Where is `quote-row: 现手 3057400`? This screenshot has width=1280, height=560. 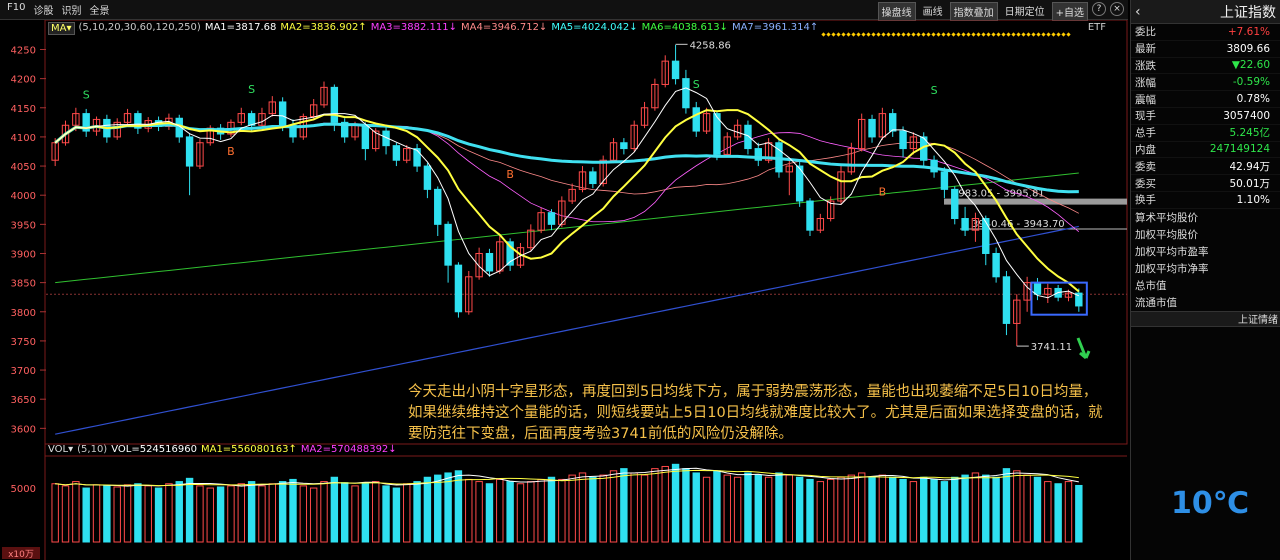 quote-row: 现手 3057400 is located at coordinates (1205, 116).